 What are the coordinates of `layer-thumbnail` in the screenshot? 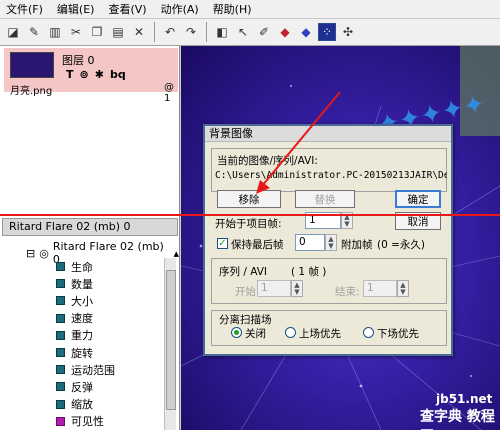 It's located at (32, 65).